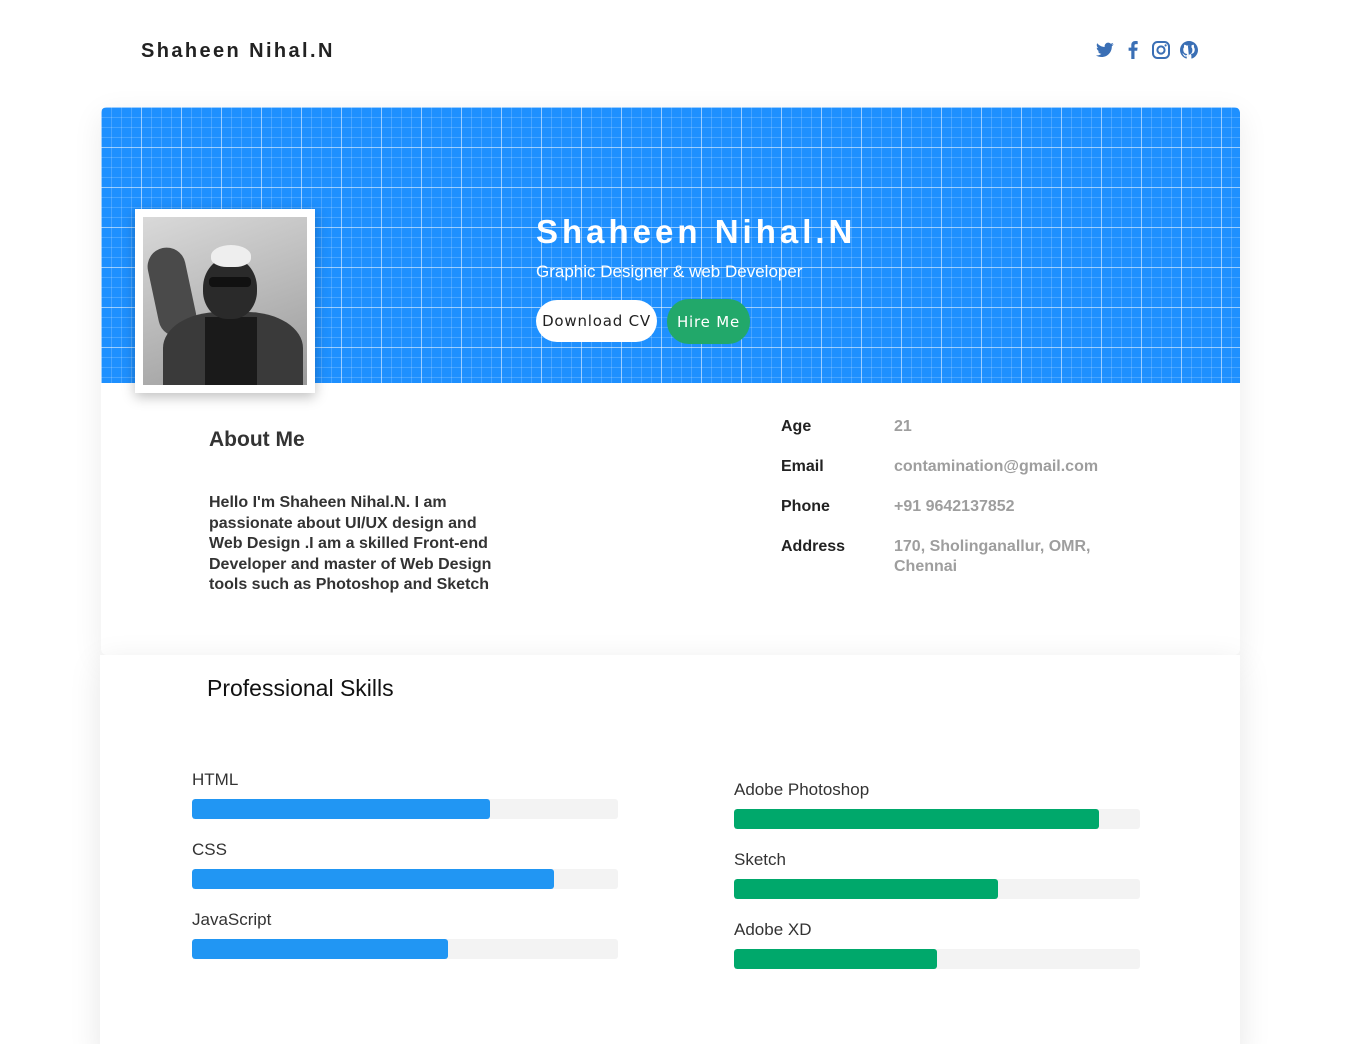  Describe the element at coordinates (1133, 50) in the screenshot. I see `facebook-icon` at that location.